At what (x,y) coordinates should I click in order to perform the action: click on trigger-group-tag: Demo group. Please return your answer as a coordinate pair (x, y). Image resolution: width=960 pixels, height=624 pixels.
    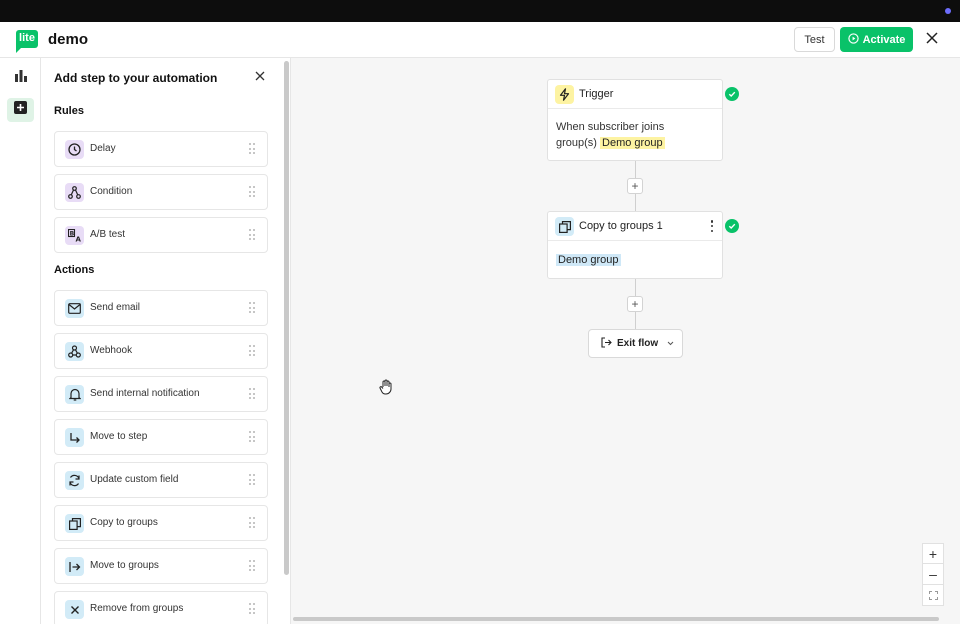
    Looking at the image, I should click on (632, 143).